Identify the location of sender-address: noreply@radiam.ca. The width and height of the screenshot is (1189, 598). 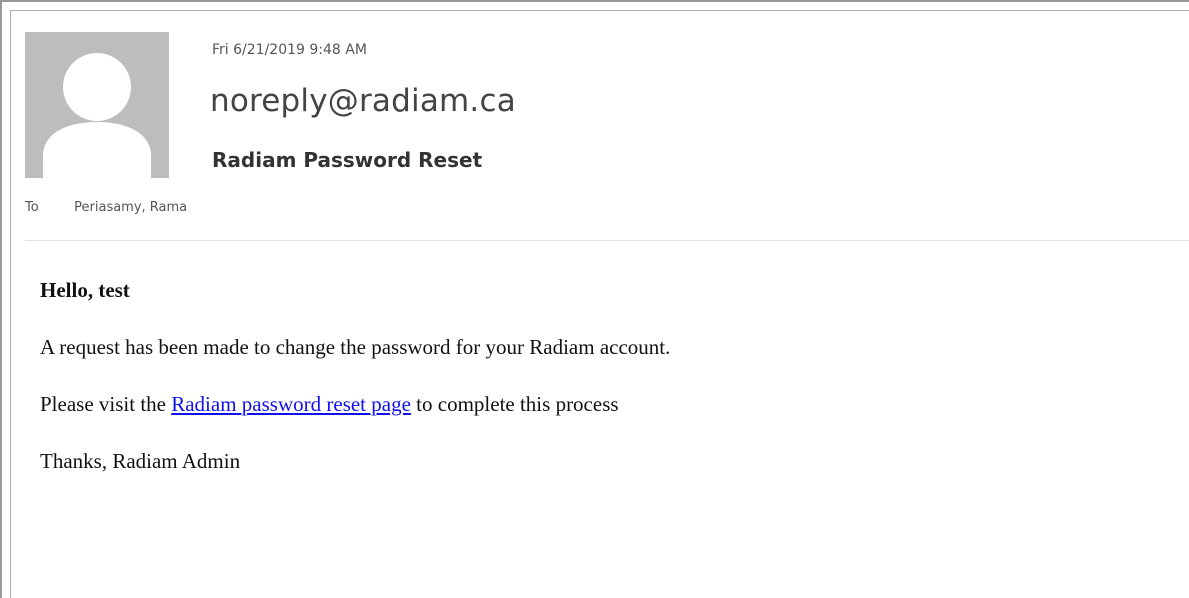
(363, 101).